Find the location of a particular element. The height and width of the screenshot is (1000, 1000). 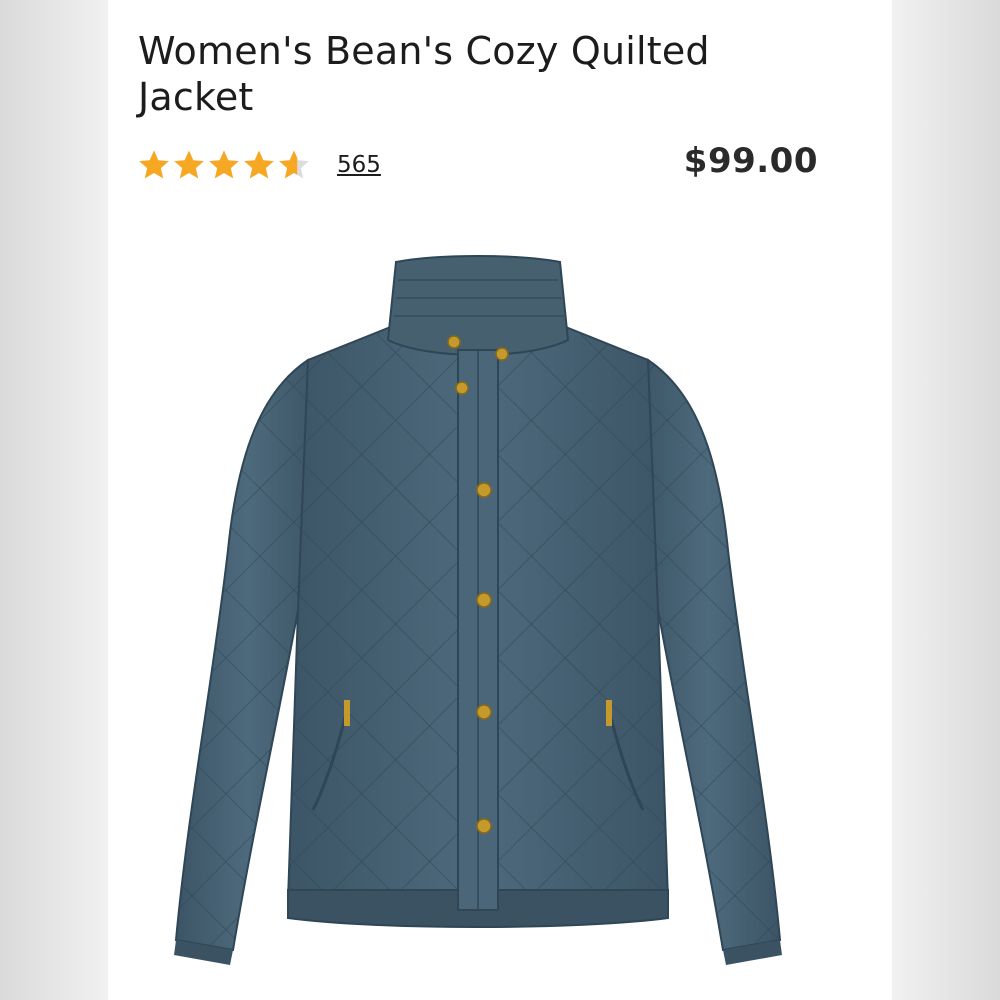

review-count-link: 565 is located at coordinates (359, 165).